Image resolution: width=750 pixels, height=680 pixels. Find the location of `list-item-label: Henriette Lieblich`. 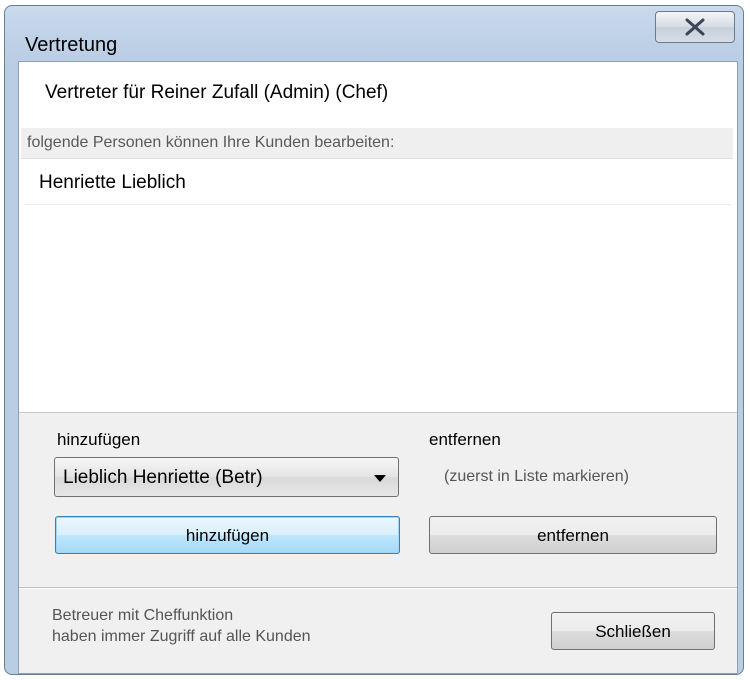

list-item-label: Henriette Lieblich is located at coordinates (112, 182).